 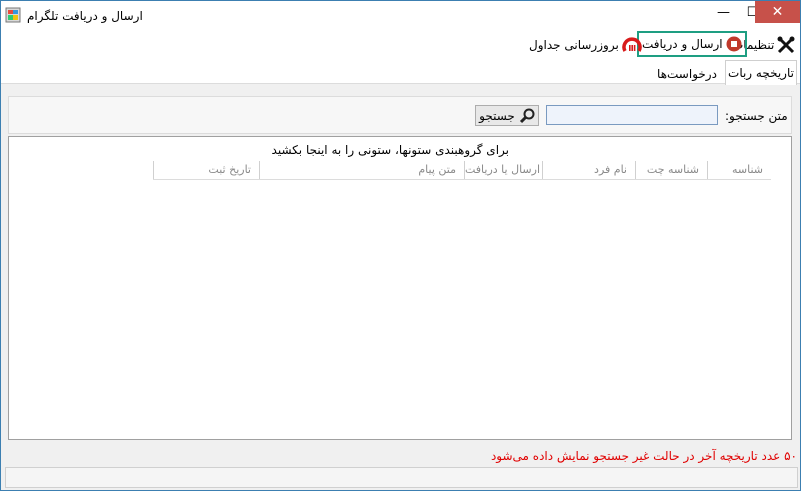 I want to click on column-header-person-name: نام فرد, so click(x=588, y=170).